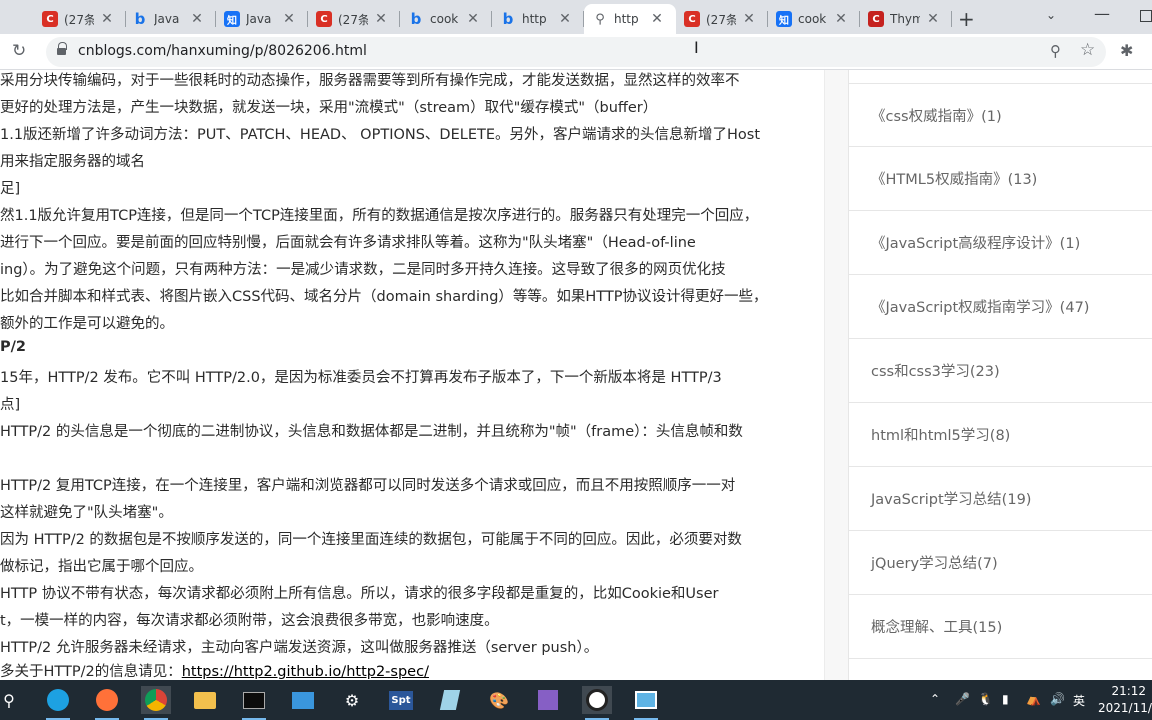 This screenshot has width=1152, height=720. I want to click on sidebar-category-label: css和css3学习(23), so click(935, 370).